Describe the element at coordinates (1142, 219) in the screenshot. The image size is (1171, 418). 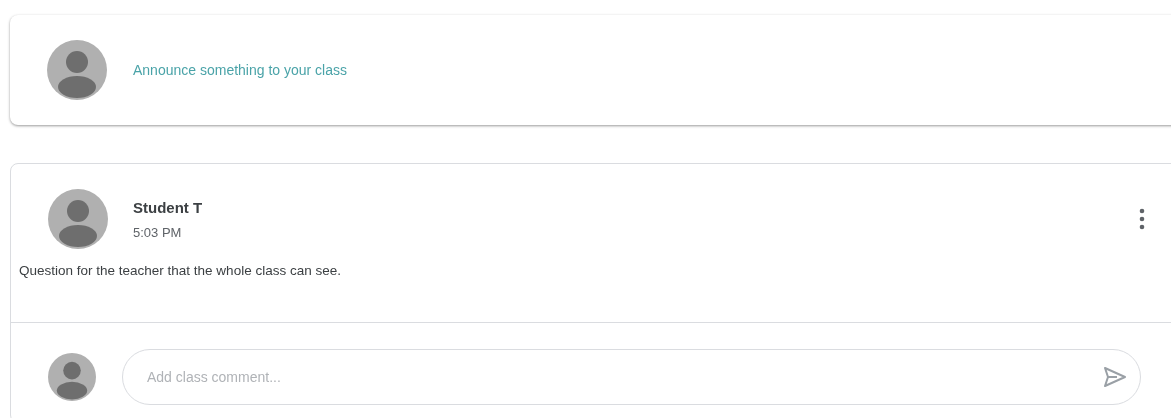
I see `more-options-icon` at that location.